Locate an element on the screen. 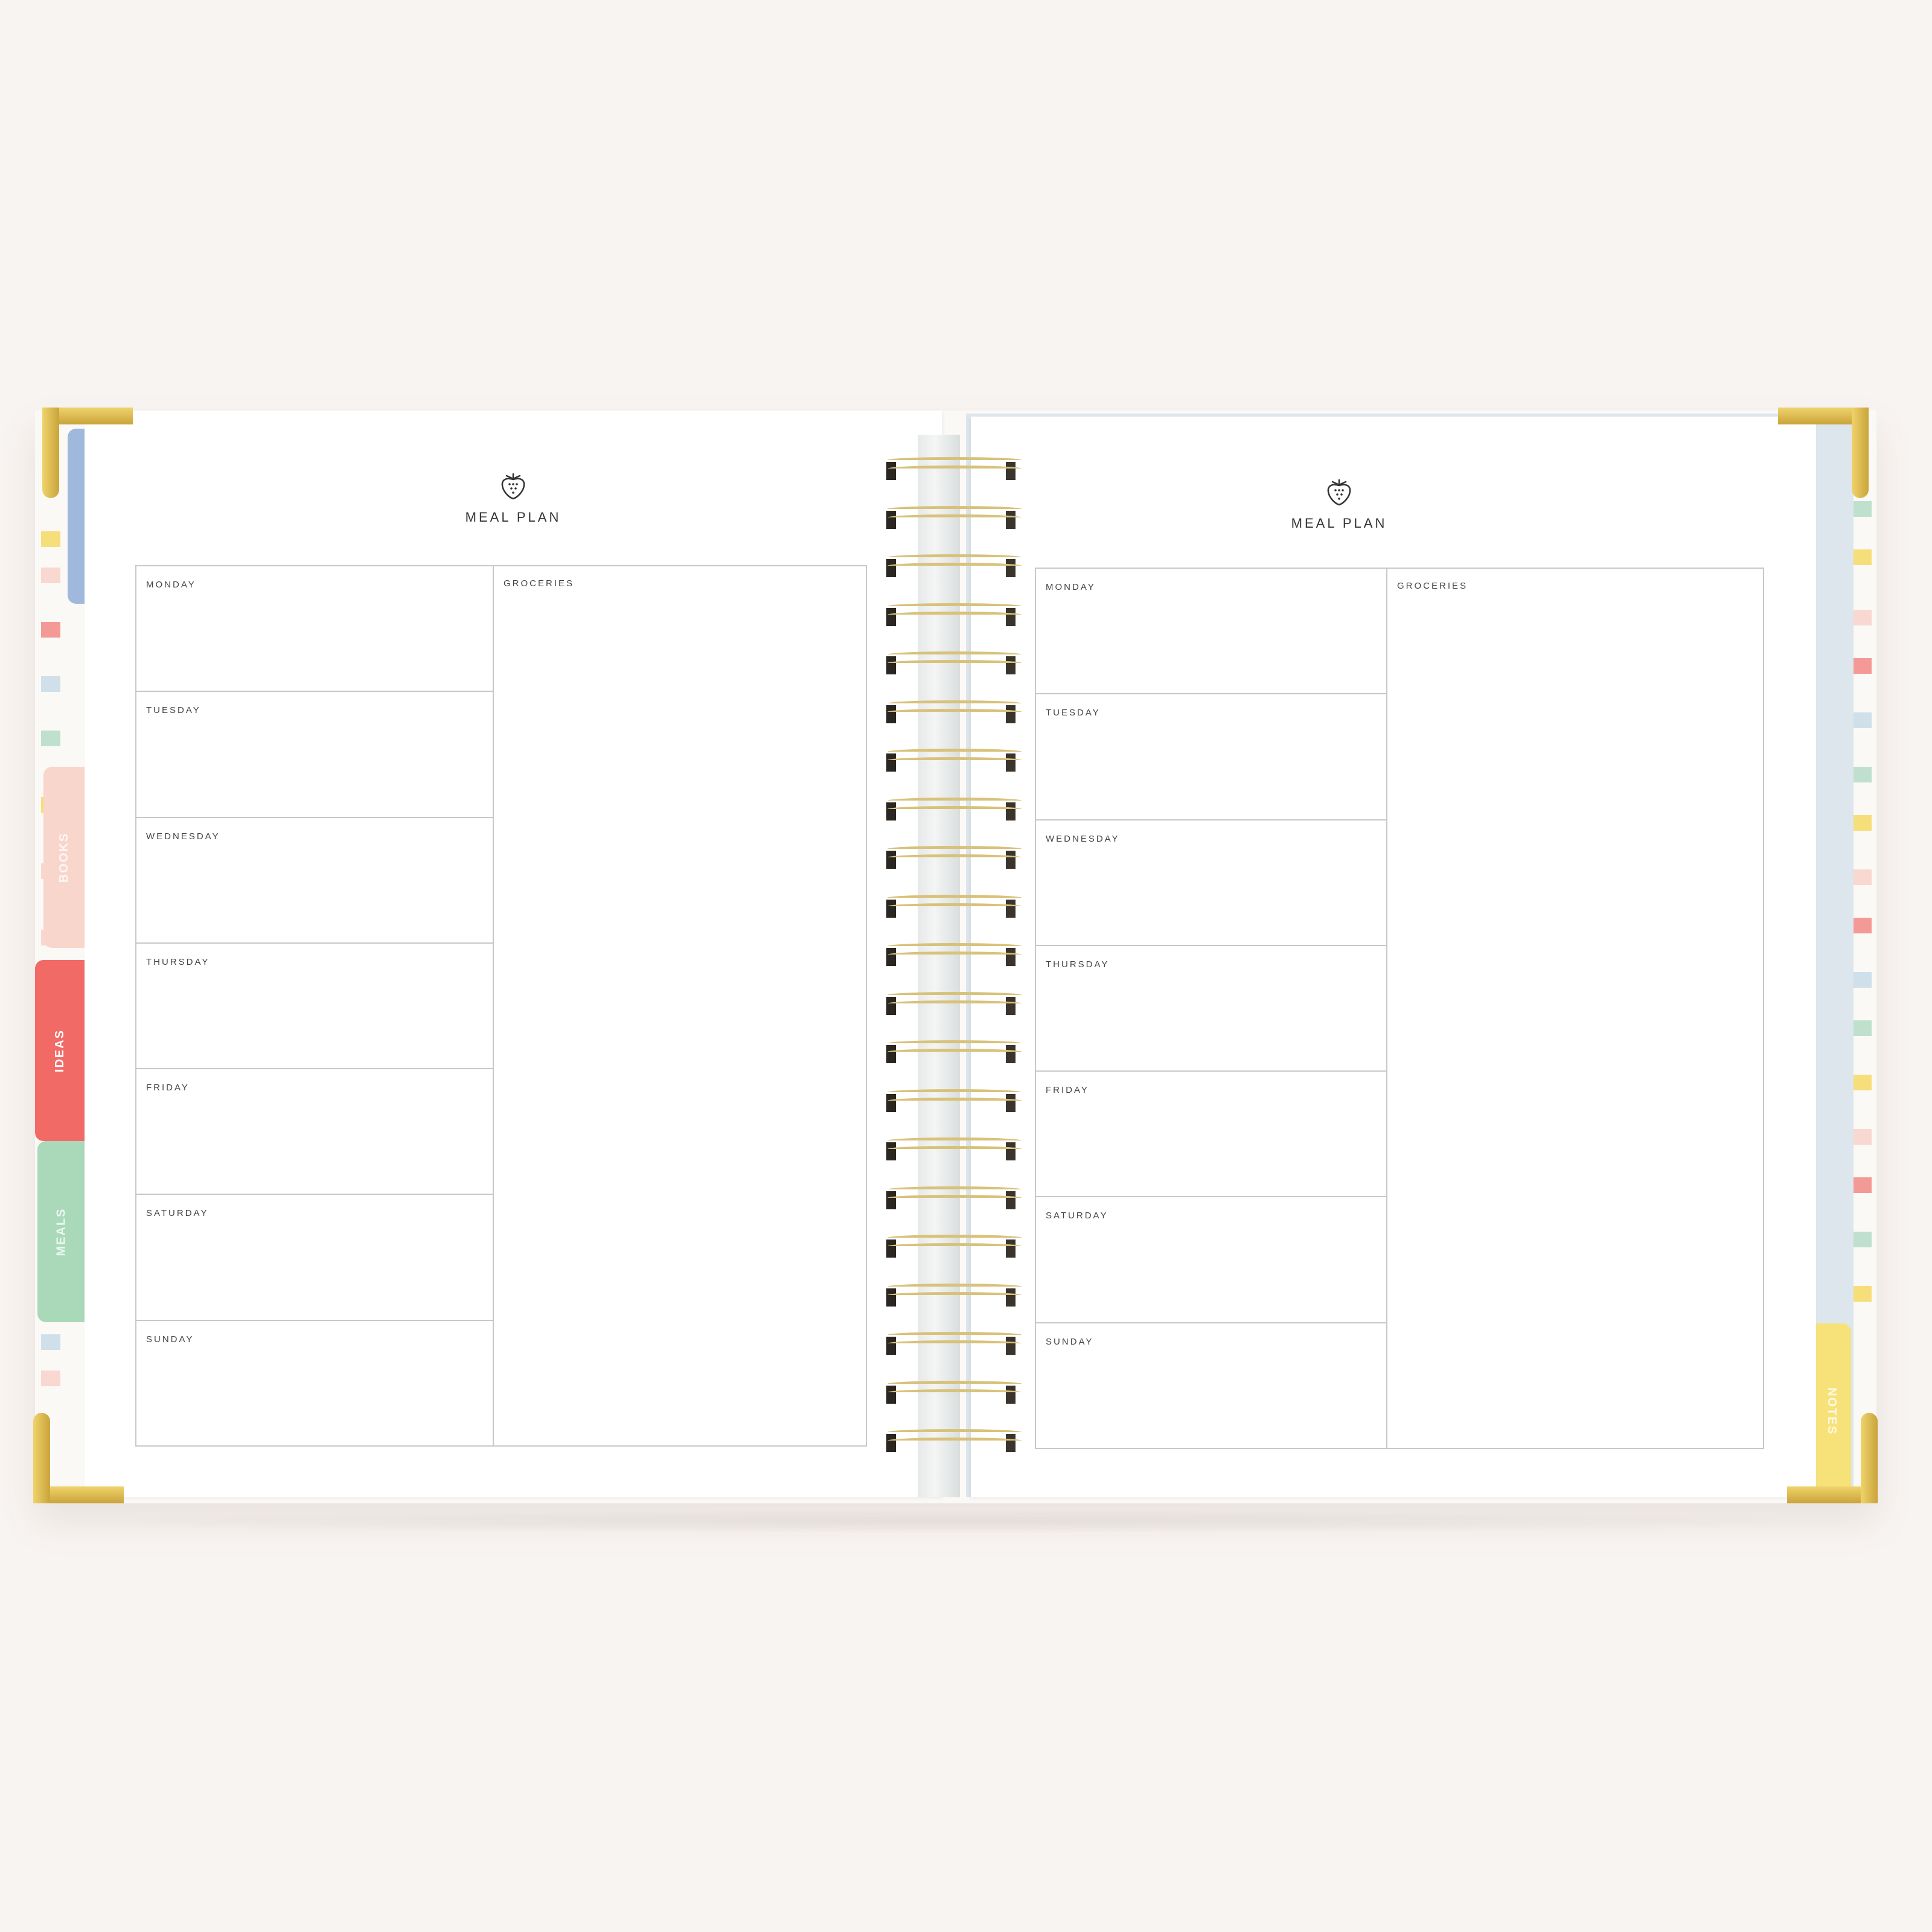 This screenshot has width=1932, height=1932. right-page-header: MEAL PLAN is located at coordinates (1339, 504).